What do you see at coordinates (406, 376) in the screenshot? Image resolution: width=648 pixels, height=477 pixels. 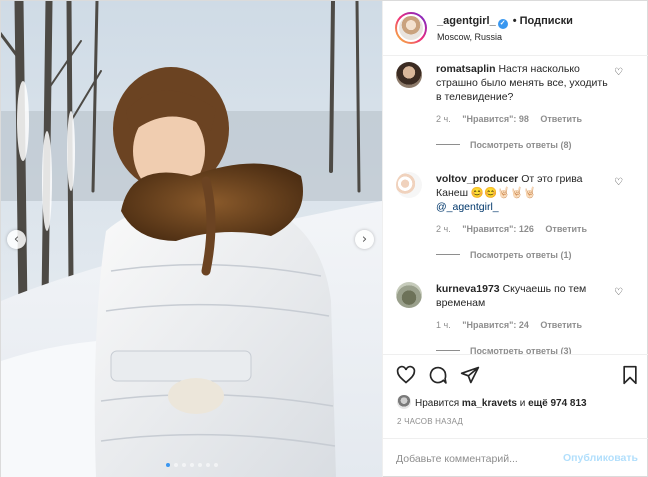 I see `heart-icon` at bounding box center [406, 376].